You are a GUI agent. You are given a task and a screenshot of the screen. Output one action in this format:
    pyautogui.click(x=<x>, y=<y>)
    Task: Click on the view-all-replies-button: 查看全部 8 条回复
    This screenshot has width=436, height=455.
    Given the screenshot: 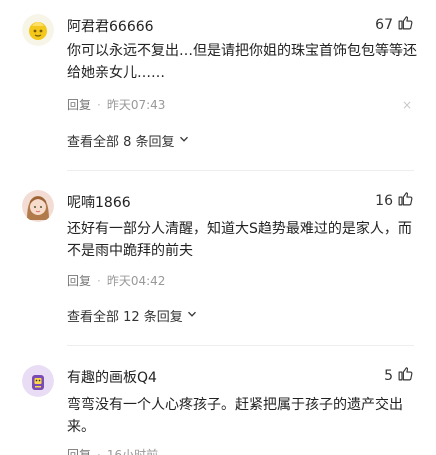 What is the action you would take?
    pyautogui.click(x=128, y=140)
    